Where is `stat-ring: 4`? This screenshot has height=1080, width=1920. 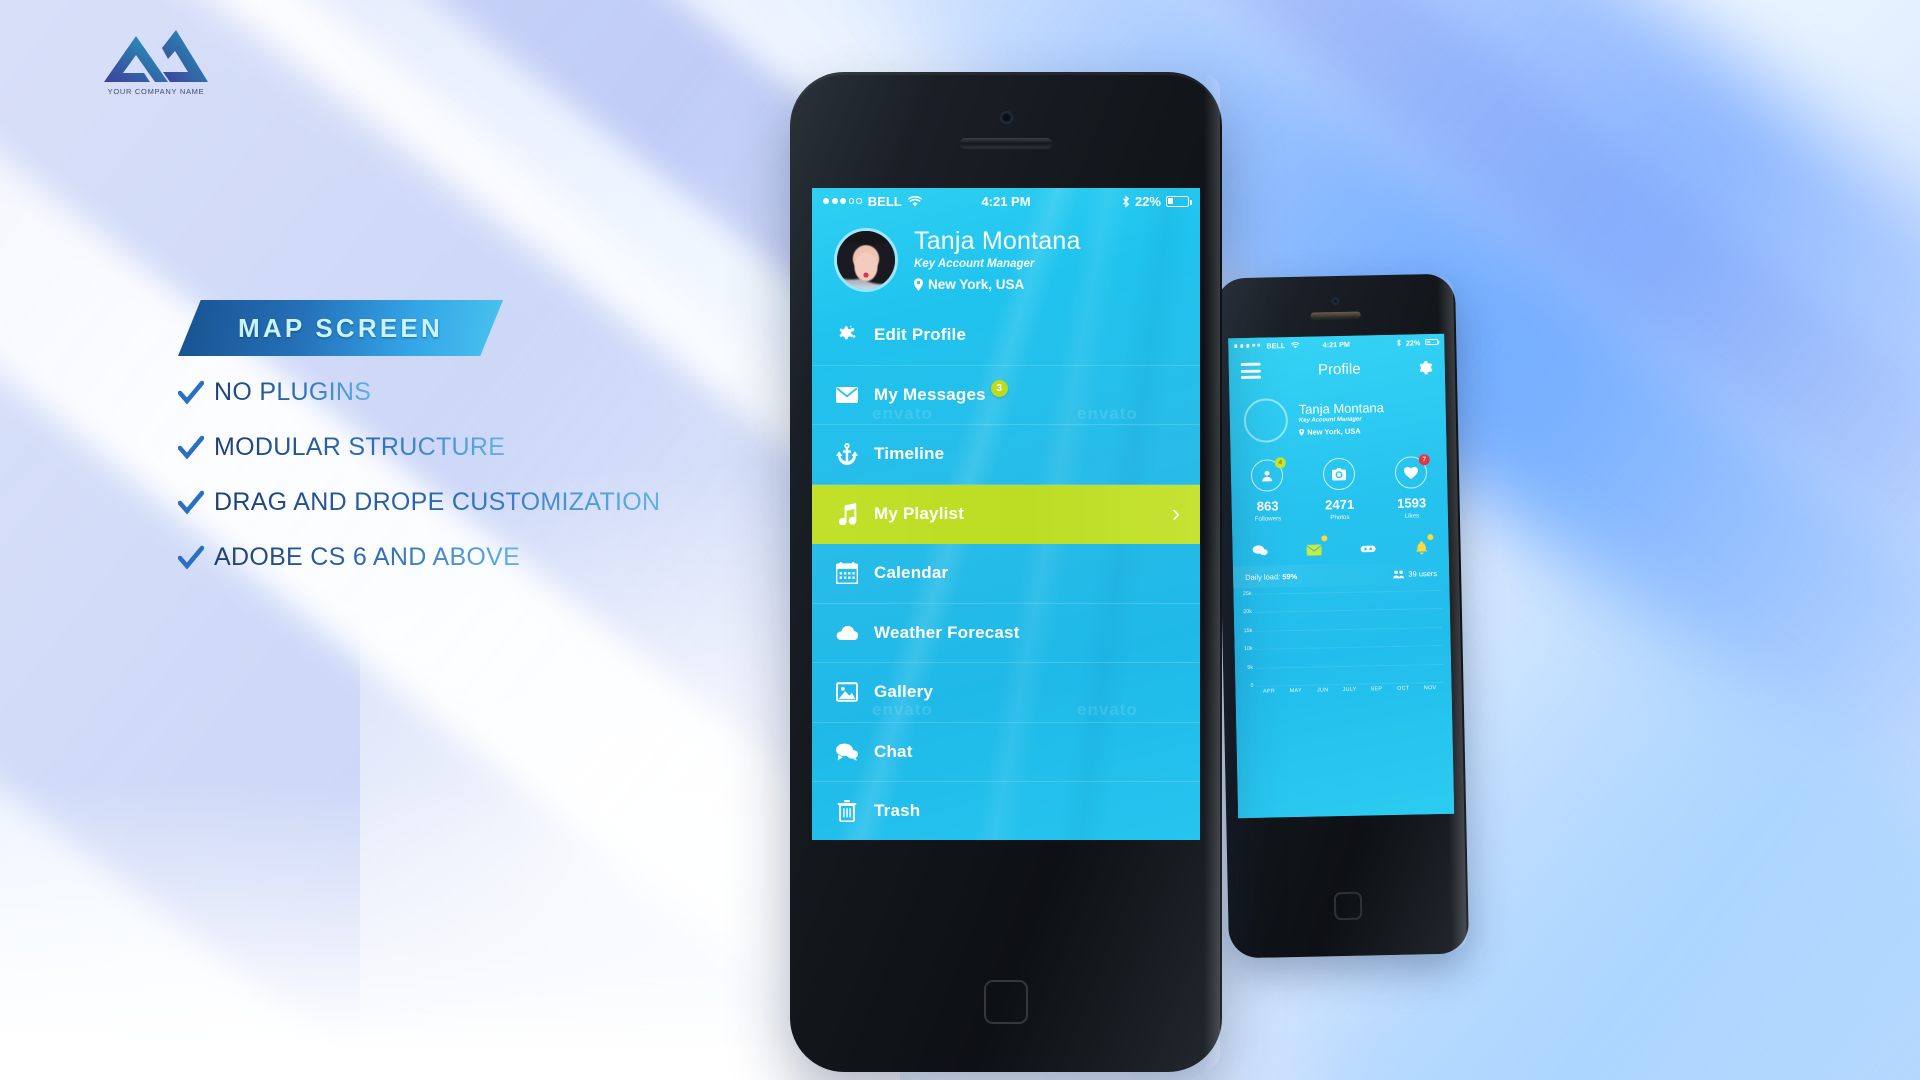
stat-ring: 4 is located at coordinates (1268, 474).